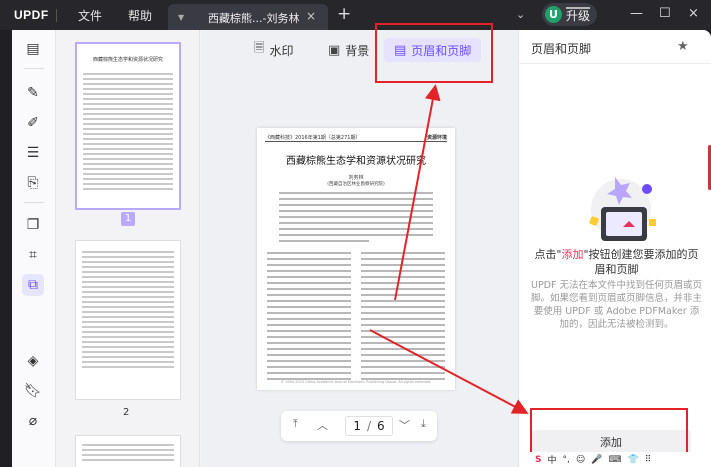 The height and width of the screenshot is (467, 711). Describe the element at coordinates (648, 460) in the screenshot. I see `ime-menu-icon: ⠿` at that location.